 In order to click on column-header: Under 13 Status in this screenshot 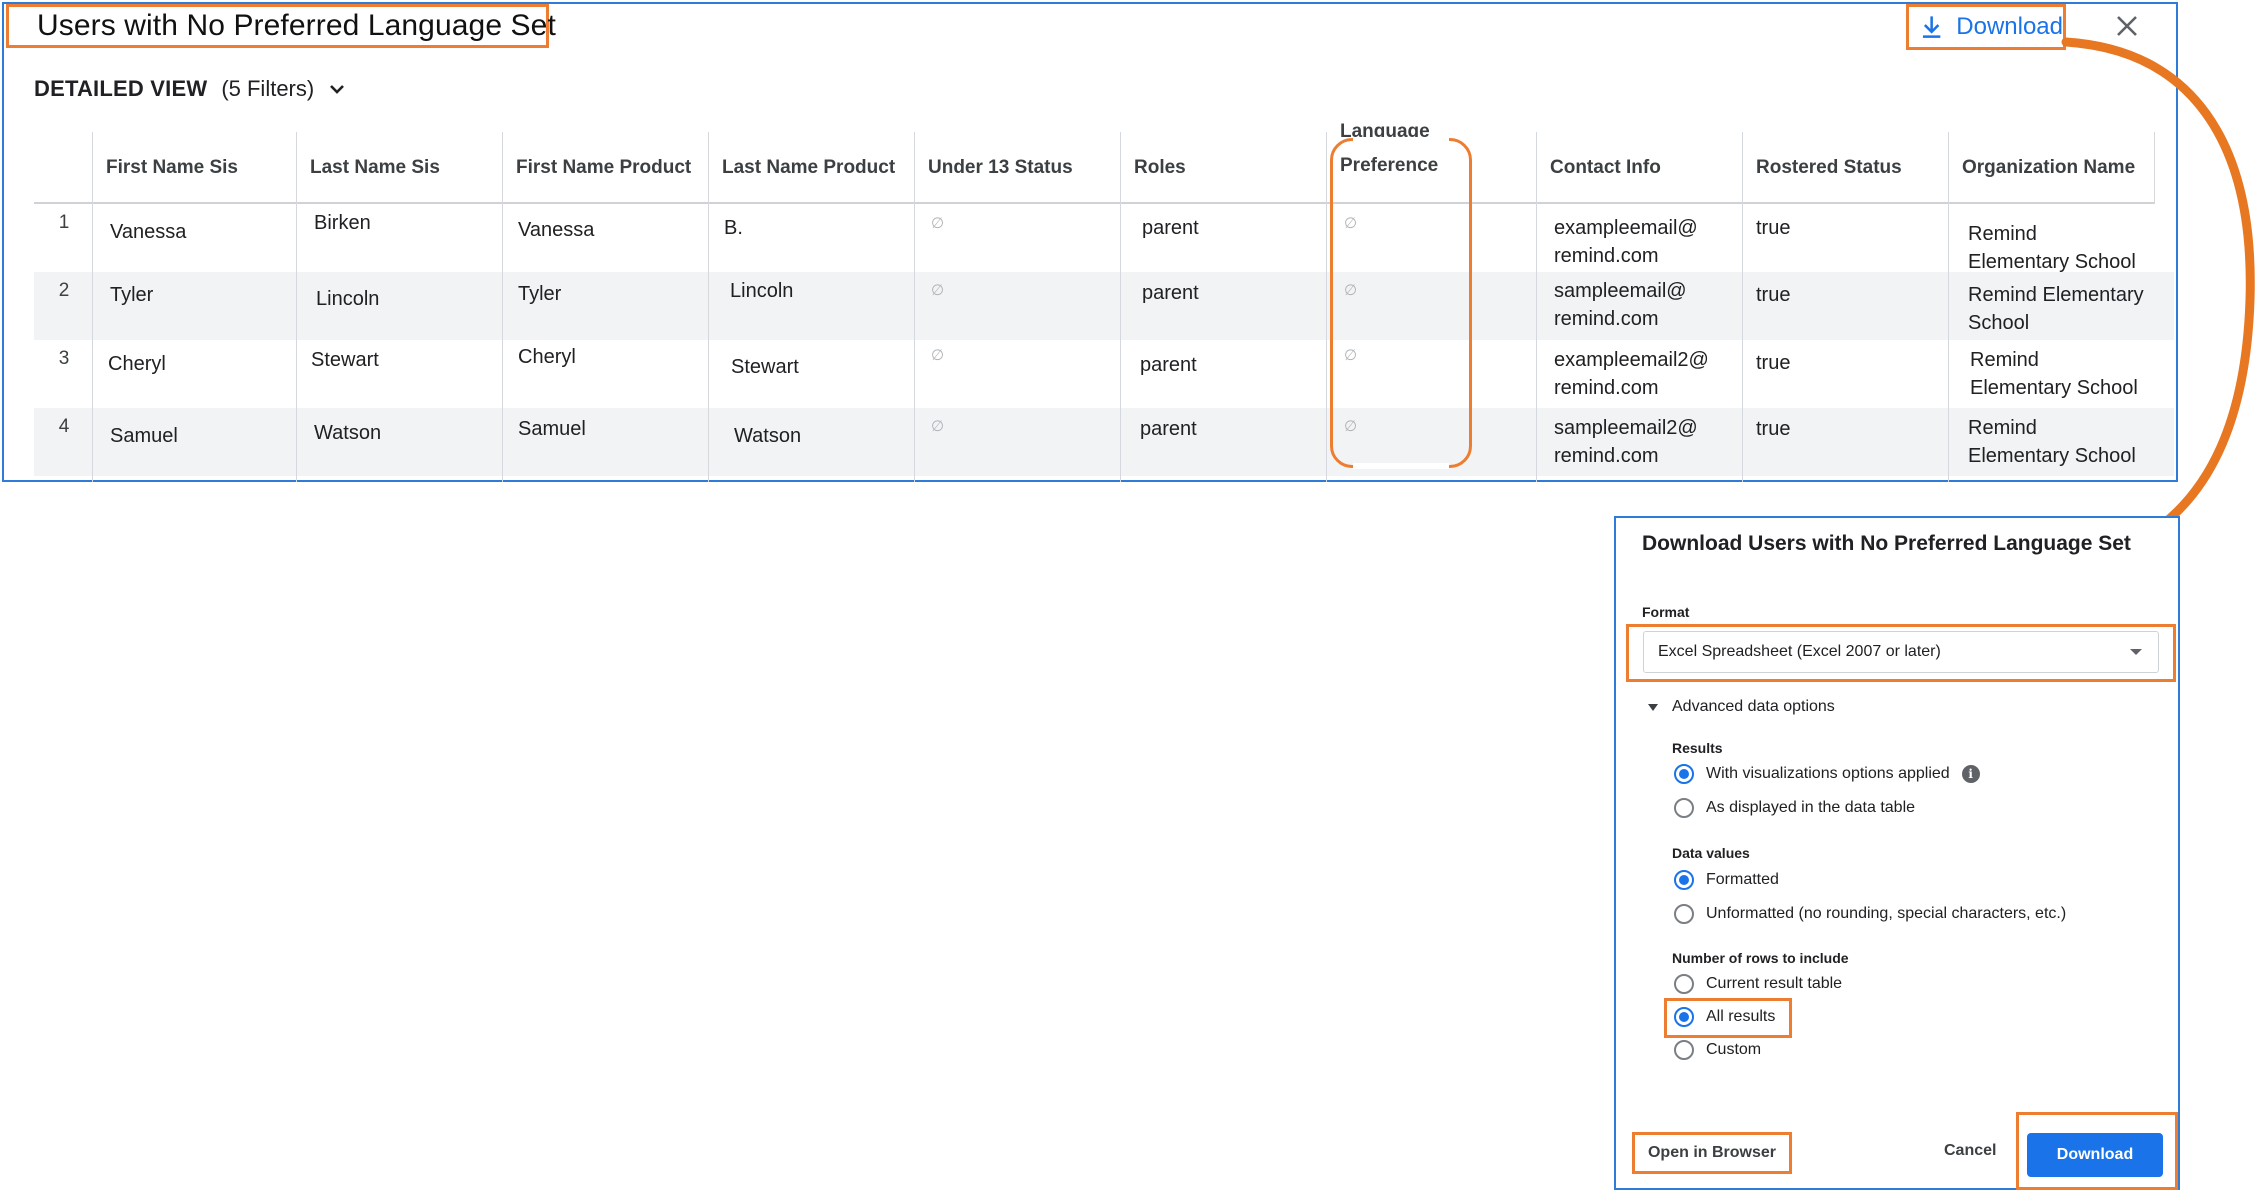, I will do `click(994, 168)`.